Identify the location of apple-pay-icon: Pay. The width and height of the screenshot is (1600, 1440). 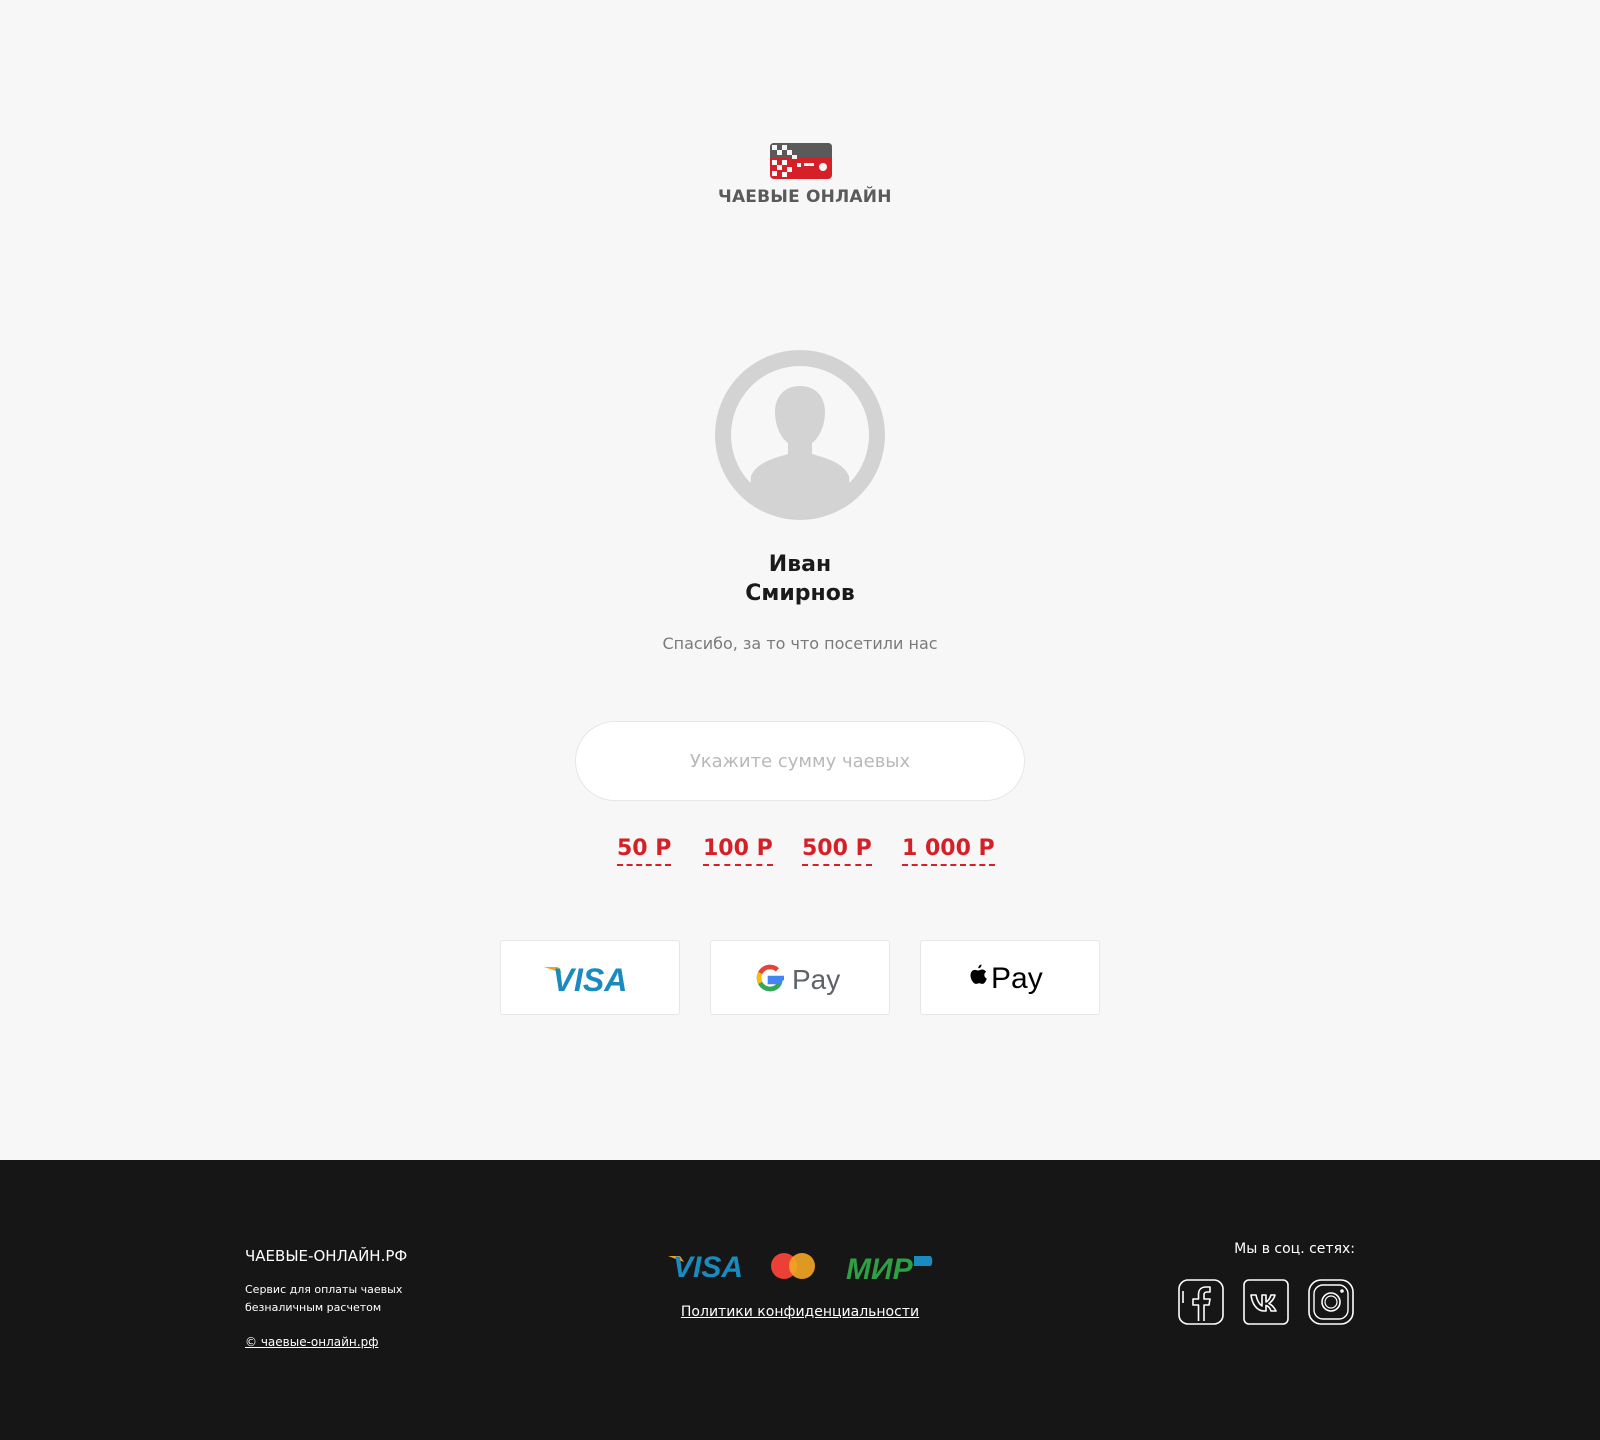
(1006, 978).